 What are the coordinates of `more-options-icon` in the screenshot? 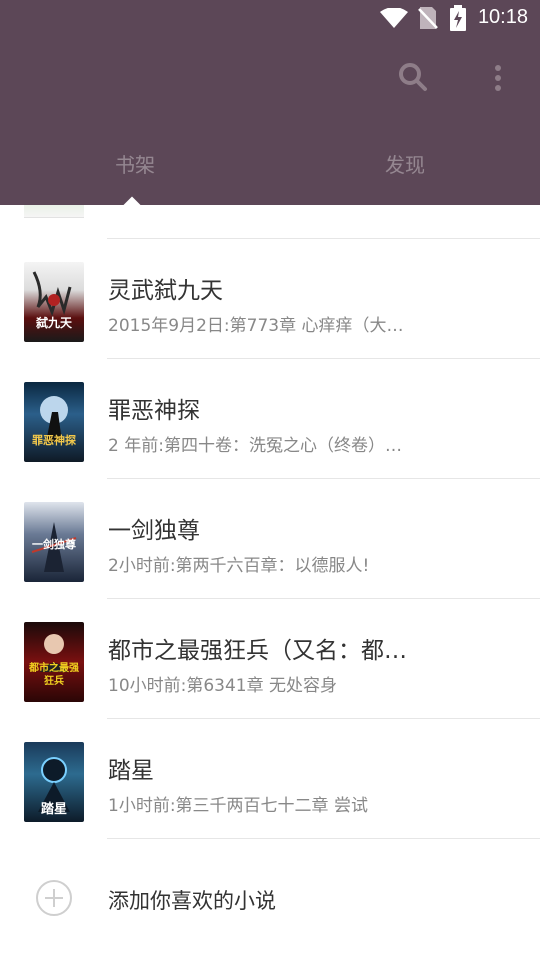 It's located at (498, 78).